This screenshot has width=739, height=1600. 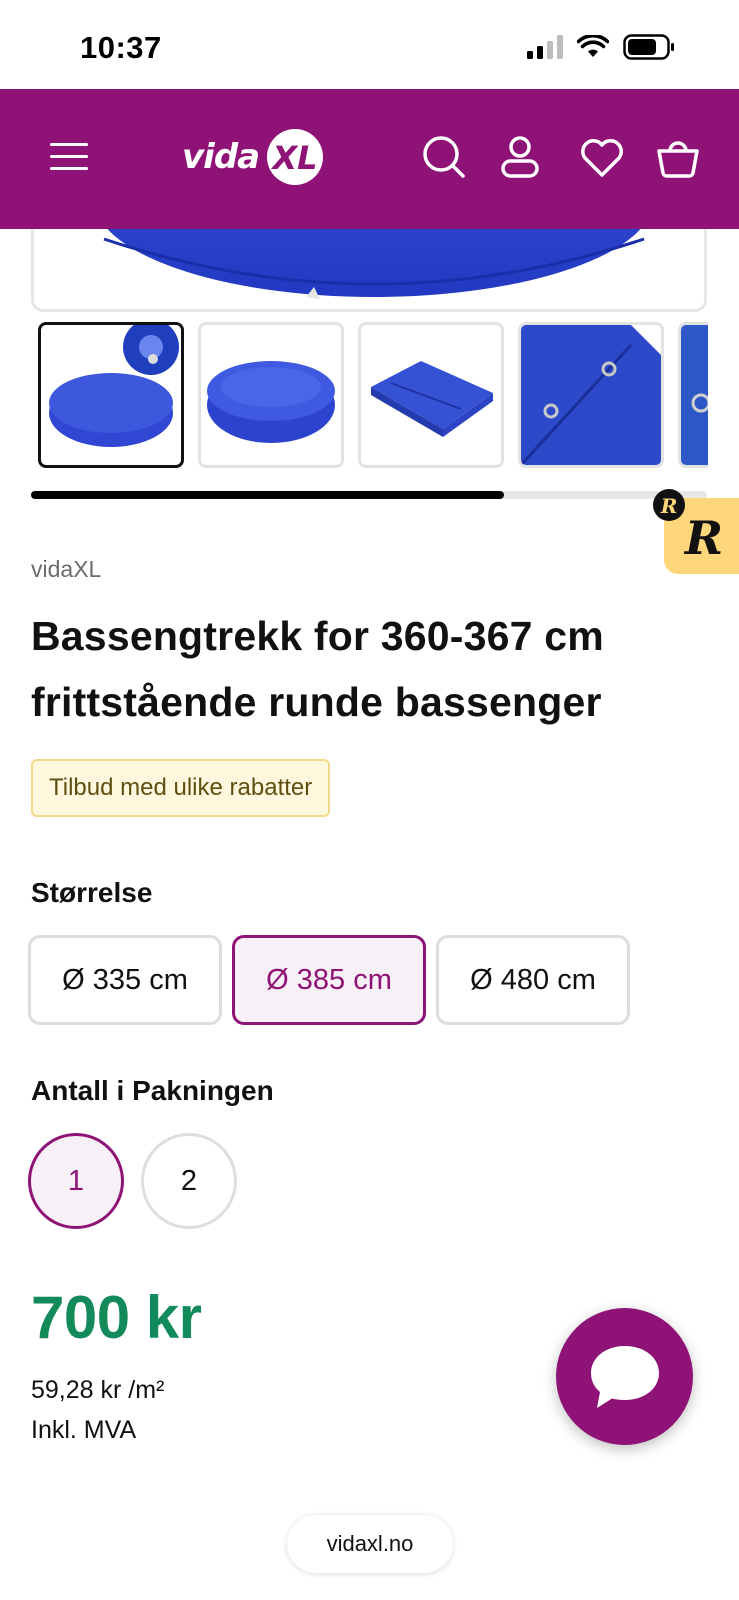 I want to click on product-brand: vidaXL, so click(x=66, y=569).